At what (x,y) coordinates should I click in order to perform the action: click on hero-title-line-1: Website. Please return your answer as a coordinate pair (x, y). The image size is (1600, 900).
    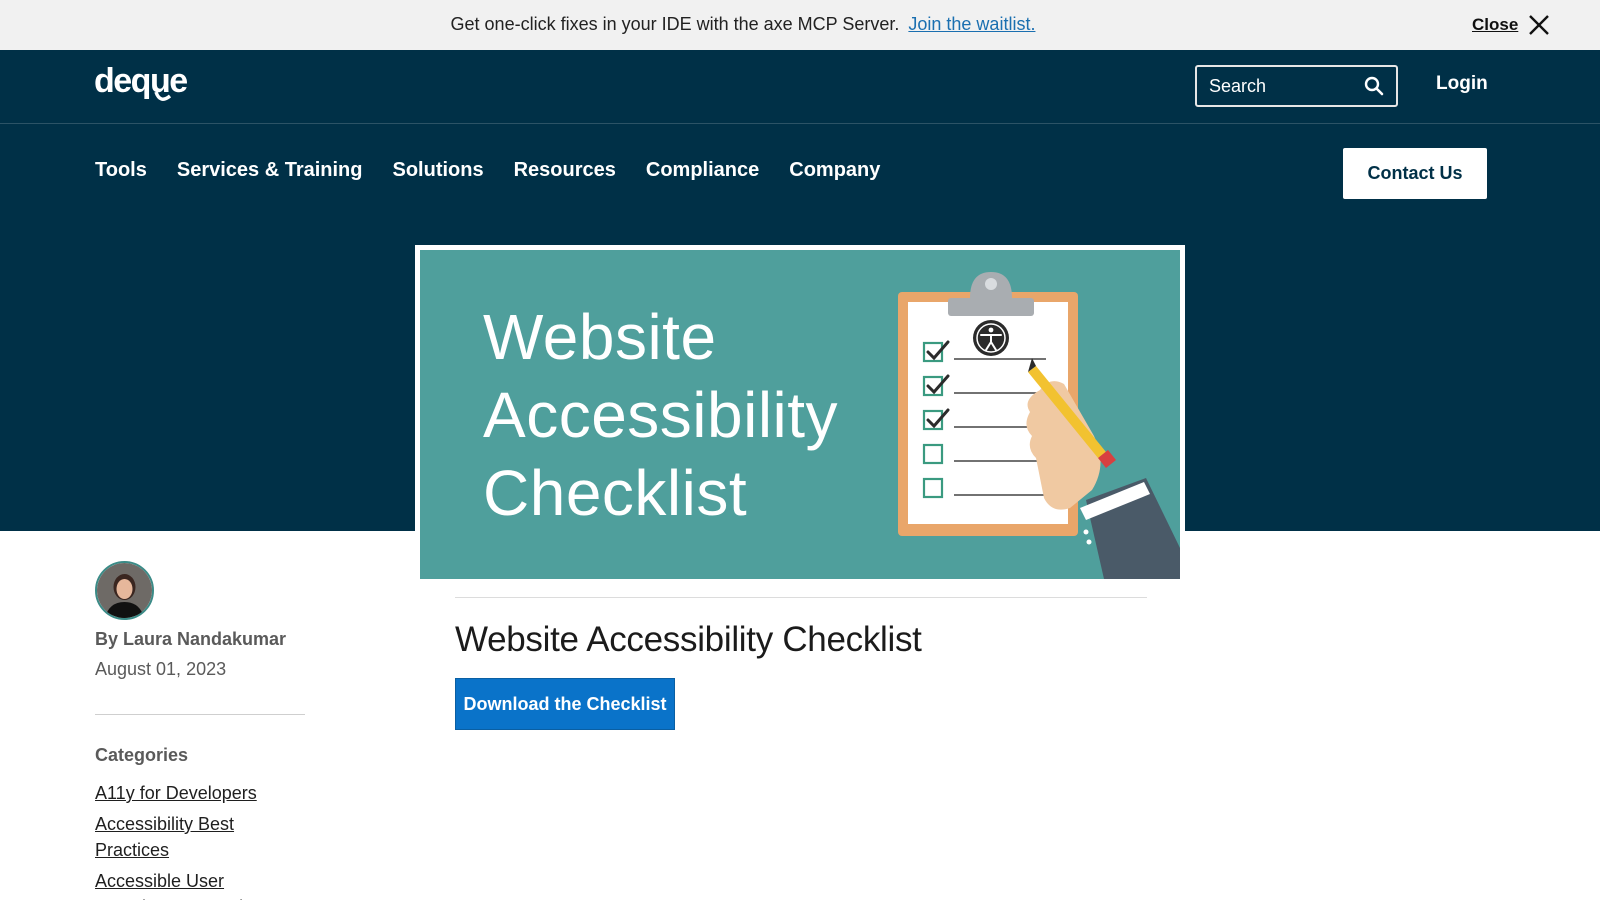
    Looking at the image, I should click on (600, 337).